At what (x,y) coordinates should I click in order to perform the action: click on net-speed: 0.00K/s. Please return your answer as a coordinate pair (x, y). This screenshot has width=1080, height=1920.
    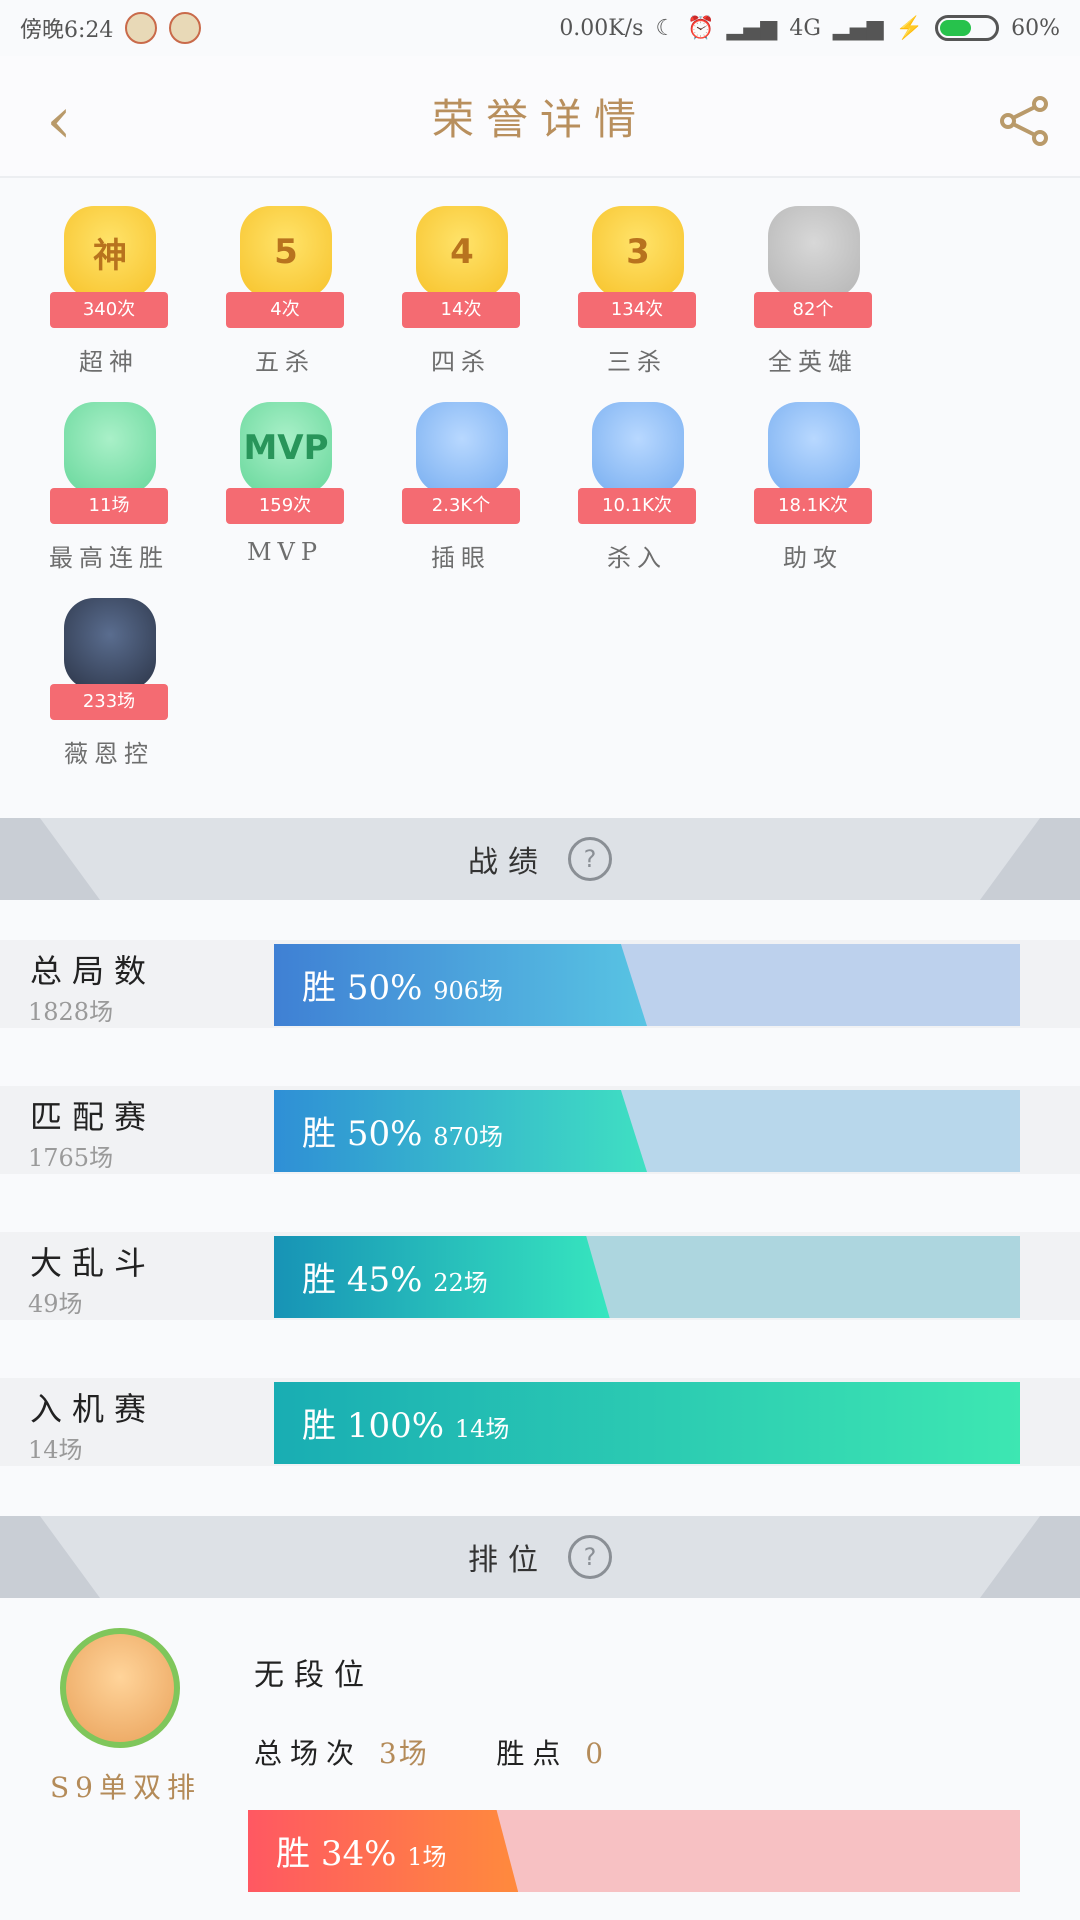
    Looking at the image, I should click on (601, 28).